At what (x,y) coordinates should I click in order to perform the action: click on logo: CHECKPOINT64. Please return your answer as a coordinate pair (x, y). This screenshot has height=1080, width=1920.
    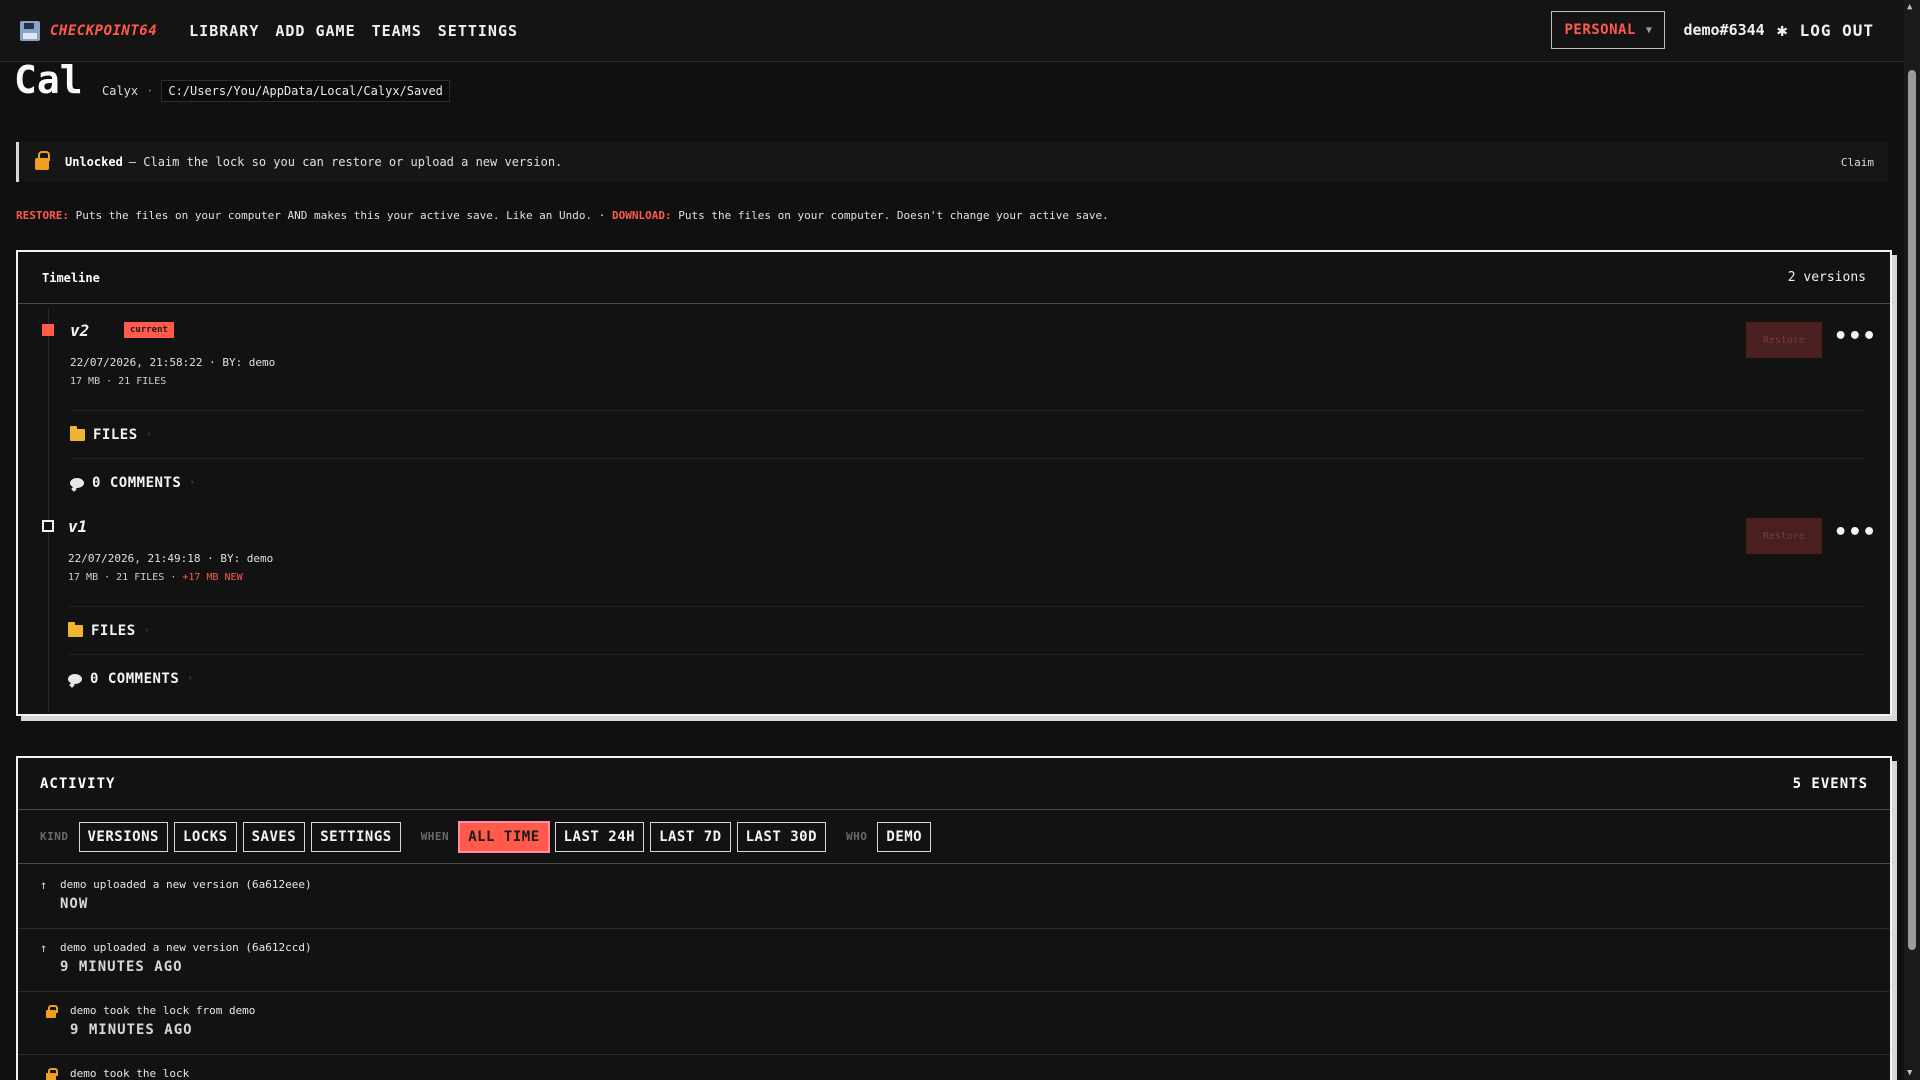
    Looking at the image, I should click on (89, 30).